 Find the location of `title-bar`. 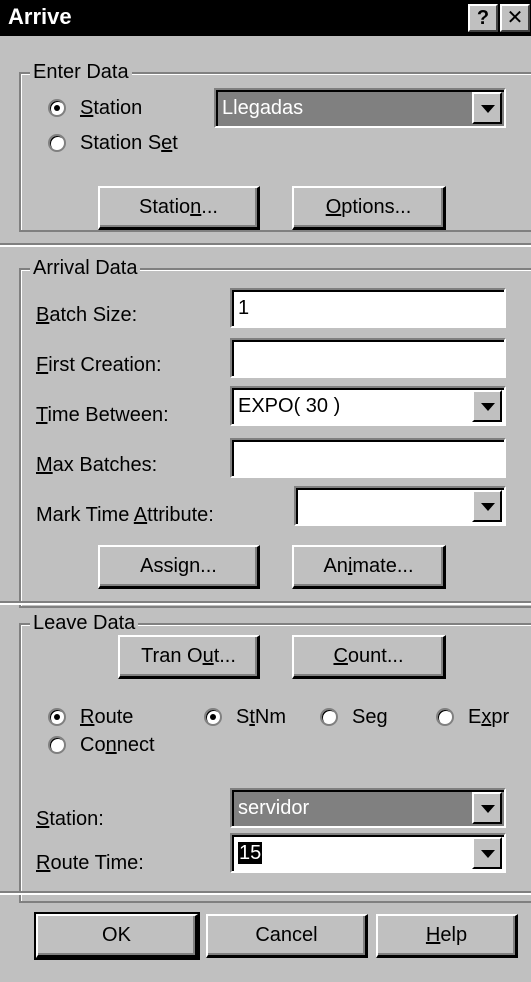

title-bar is located at coordinates (265, 18).